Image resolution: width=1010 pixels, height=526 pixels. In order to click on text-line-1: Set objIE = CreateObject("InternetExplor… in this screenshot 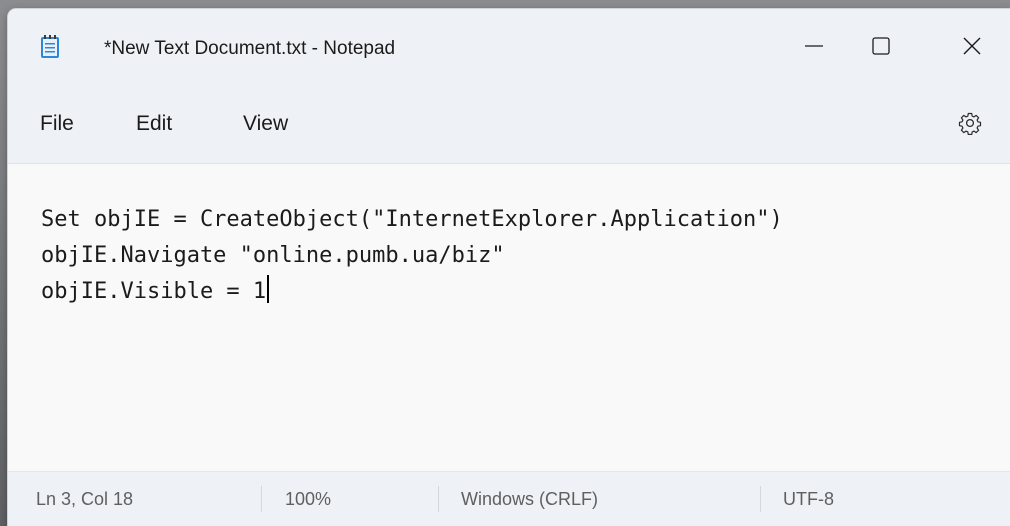, I will do `click(412, 219)`.